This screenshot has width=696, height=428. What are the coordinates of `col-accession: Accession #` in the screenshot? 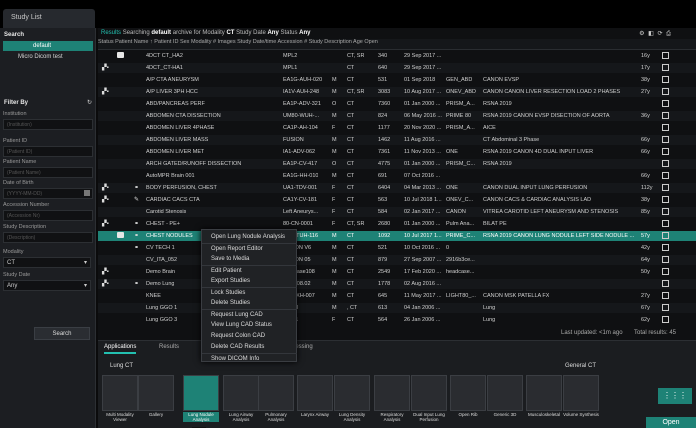 It's located at (293, 42).